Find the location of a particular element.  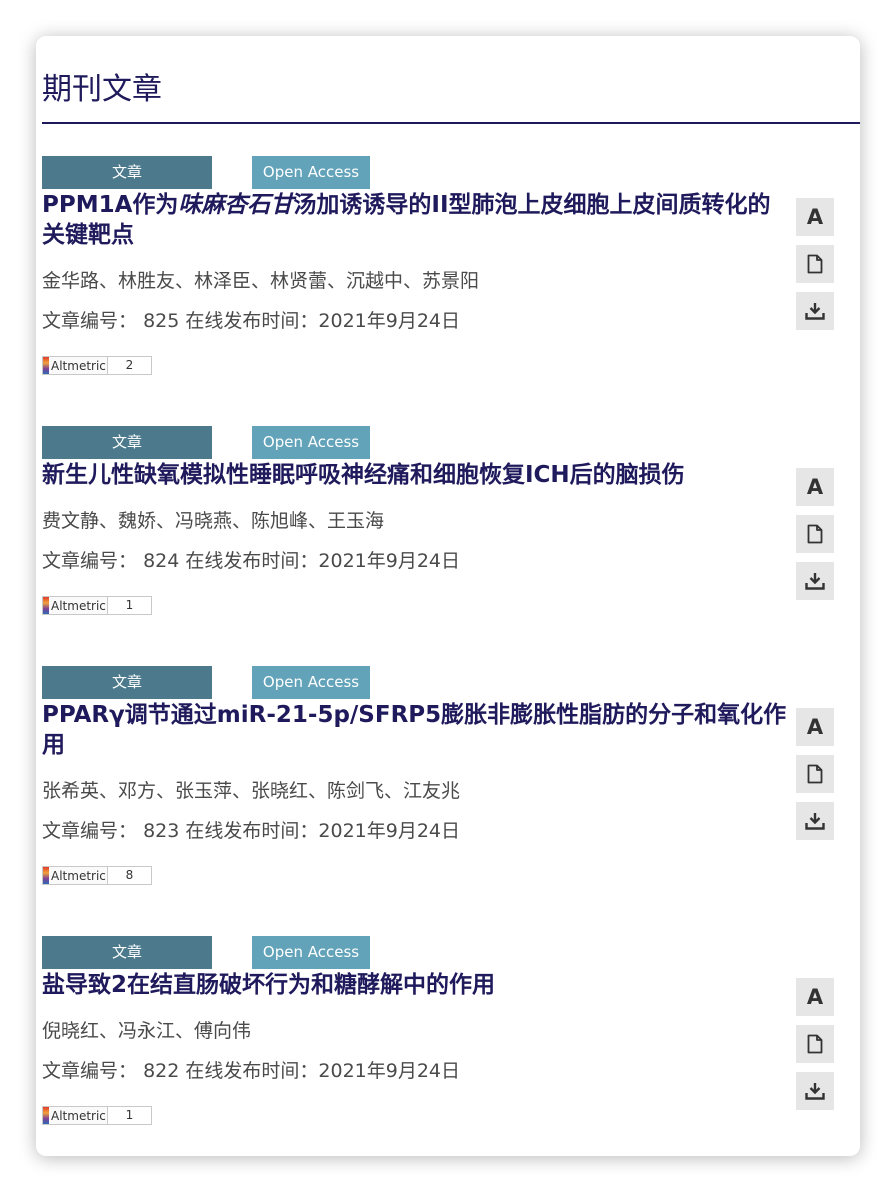

article-title-link: 新生儿性缺氧模拟性睡眠呼吸神经痛和细胞恢复ICH后的脑损伤 is located at coordinates (414, 475).